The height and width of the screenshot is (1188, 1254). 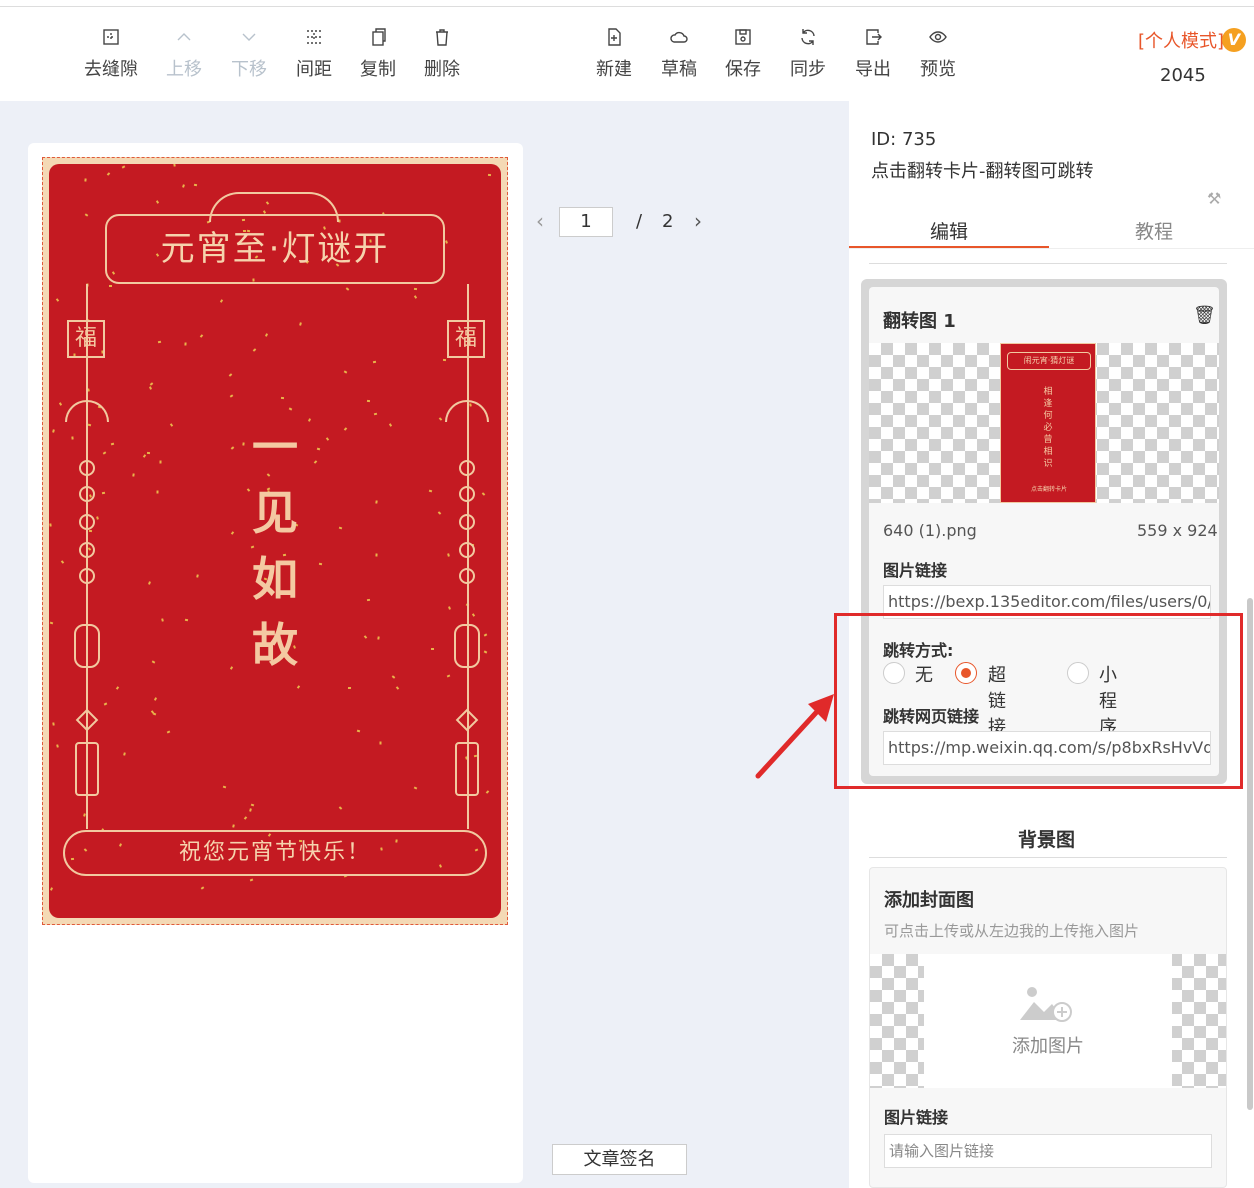 I want to click on prev-page-icon: ‹, so click(x=540, y=221).